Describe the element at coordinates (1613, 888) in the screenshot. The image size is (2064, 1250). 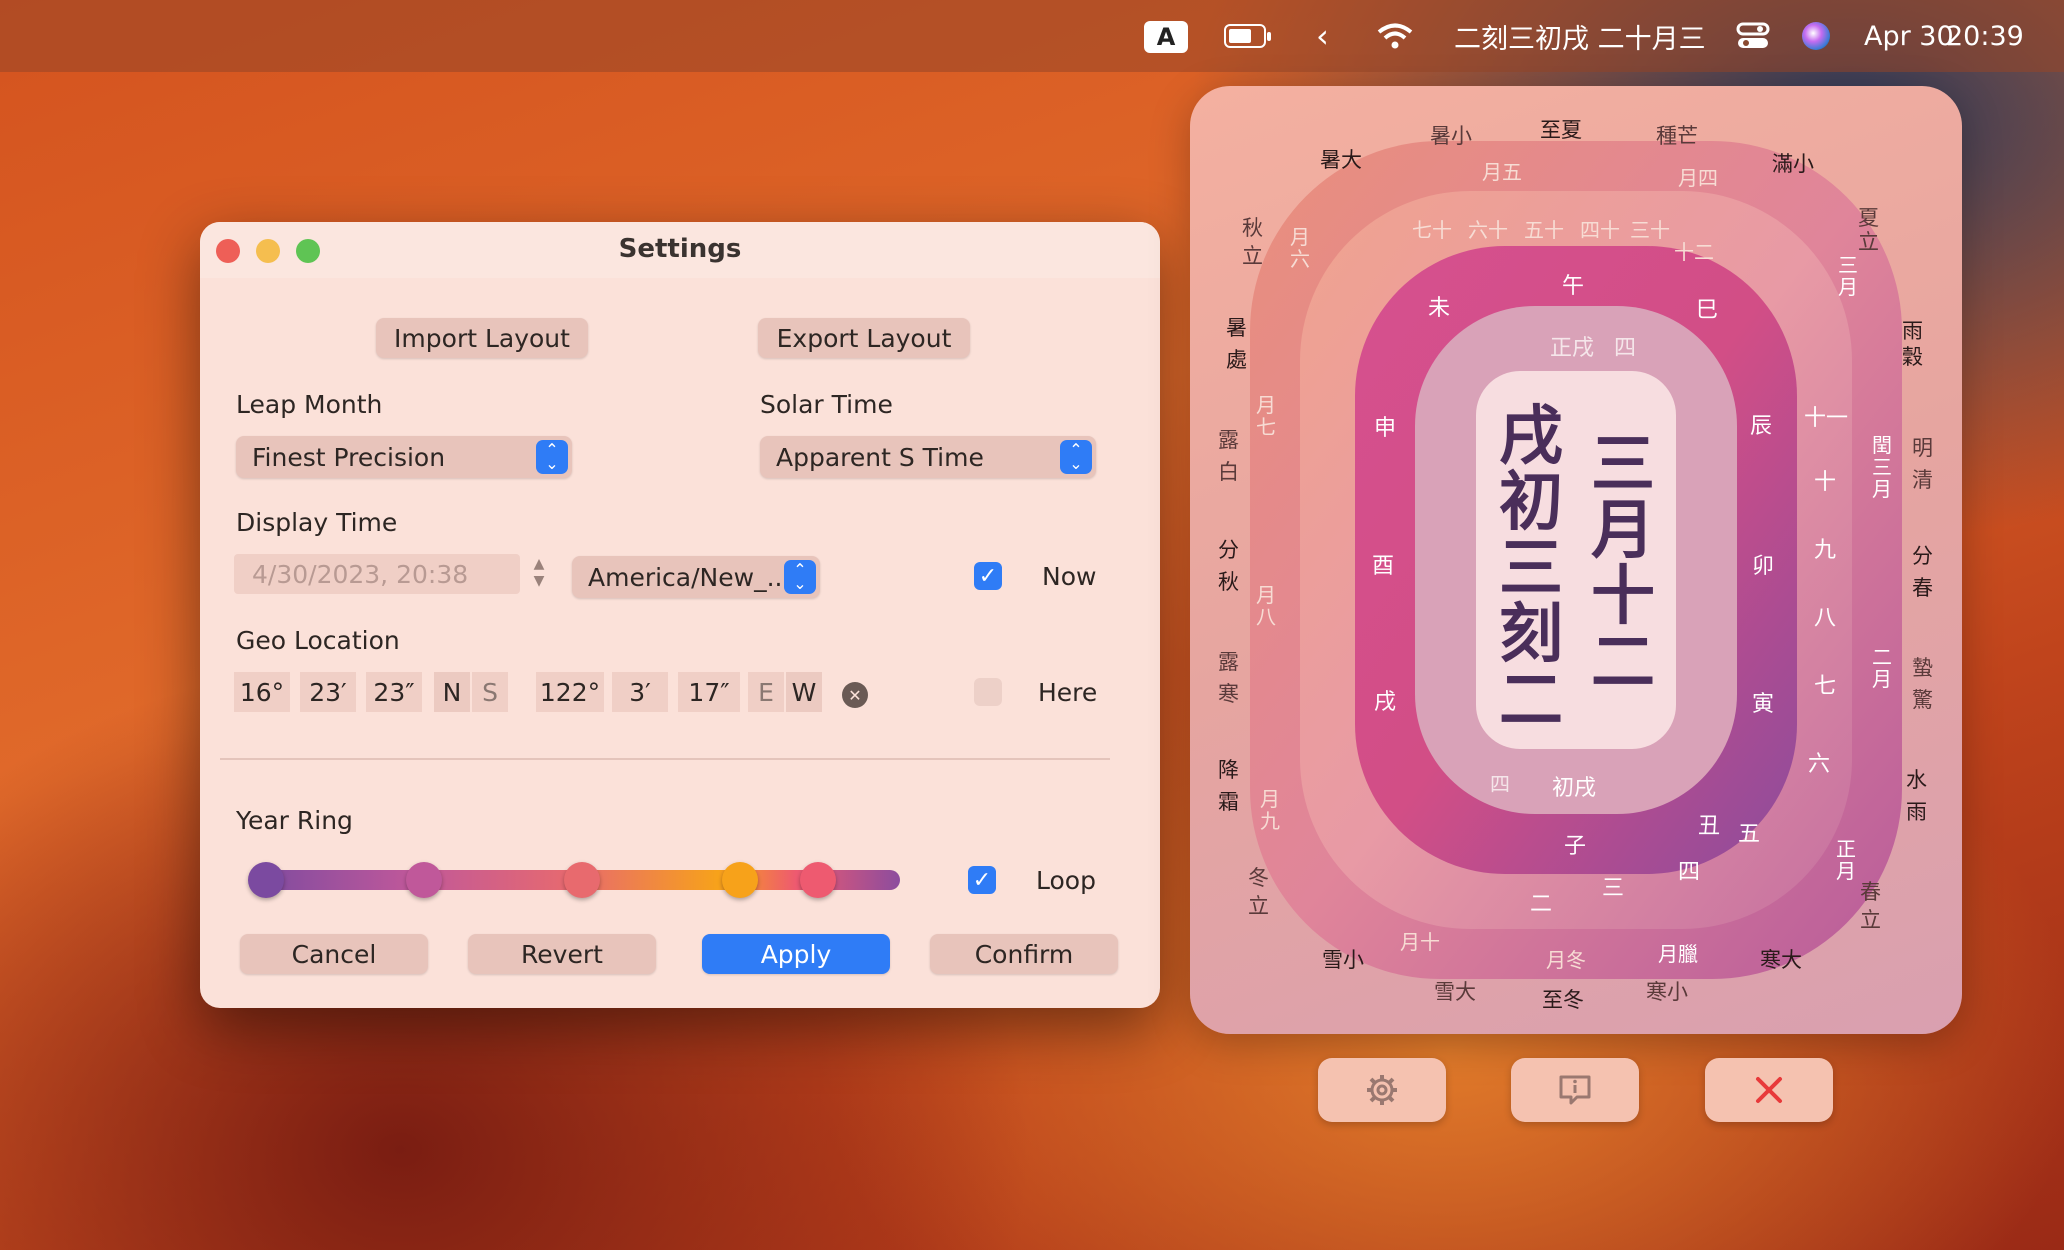
I see `day-label: 三` at that location.